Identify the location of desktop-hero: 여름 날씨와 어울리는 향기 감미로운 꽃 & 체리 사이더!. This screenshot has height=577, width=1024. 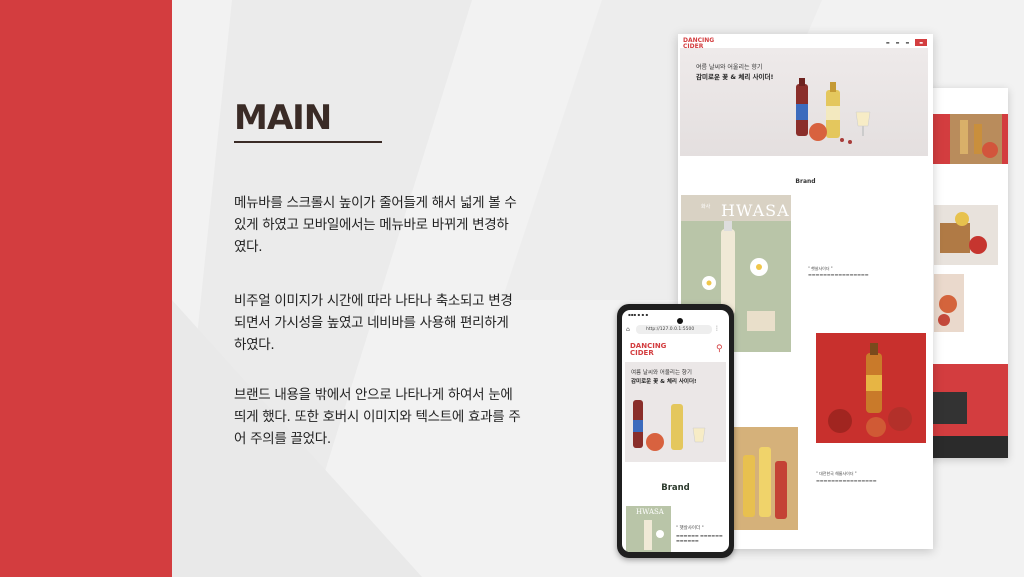
(804, 102).